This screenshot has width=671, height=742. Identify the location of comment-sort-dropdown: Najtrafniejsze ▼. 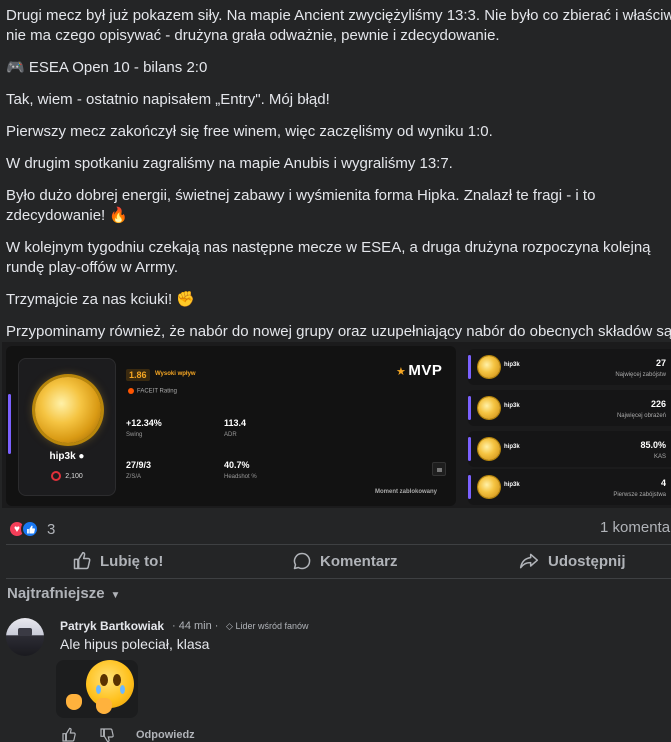
(63, 593).